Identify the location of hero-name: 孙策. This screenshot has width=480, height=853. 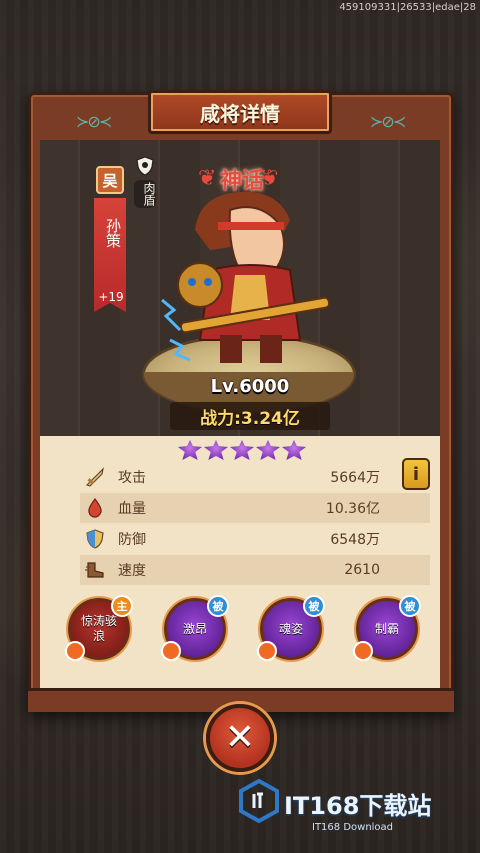
(113, 233).